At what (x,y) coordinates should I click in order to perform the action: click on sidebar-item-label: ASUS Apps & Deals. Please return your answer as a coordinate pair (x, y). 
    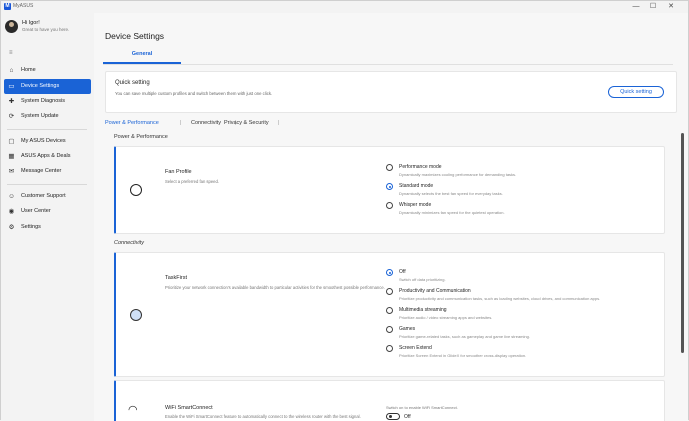
    Looking at the image, I should click on (46, 156).